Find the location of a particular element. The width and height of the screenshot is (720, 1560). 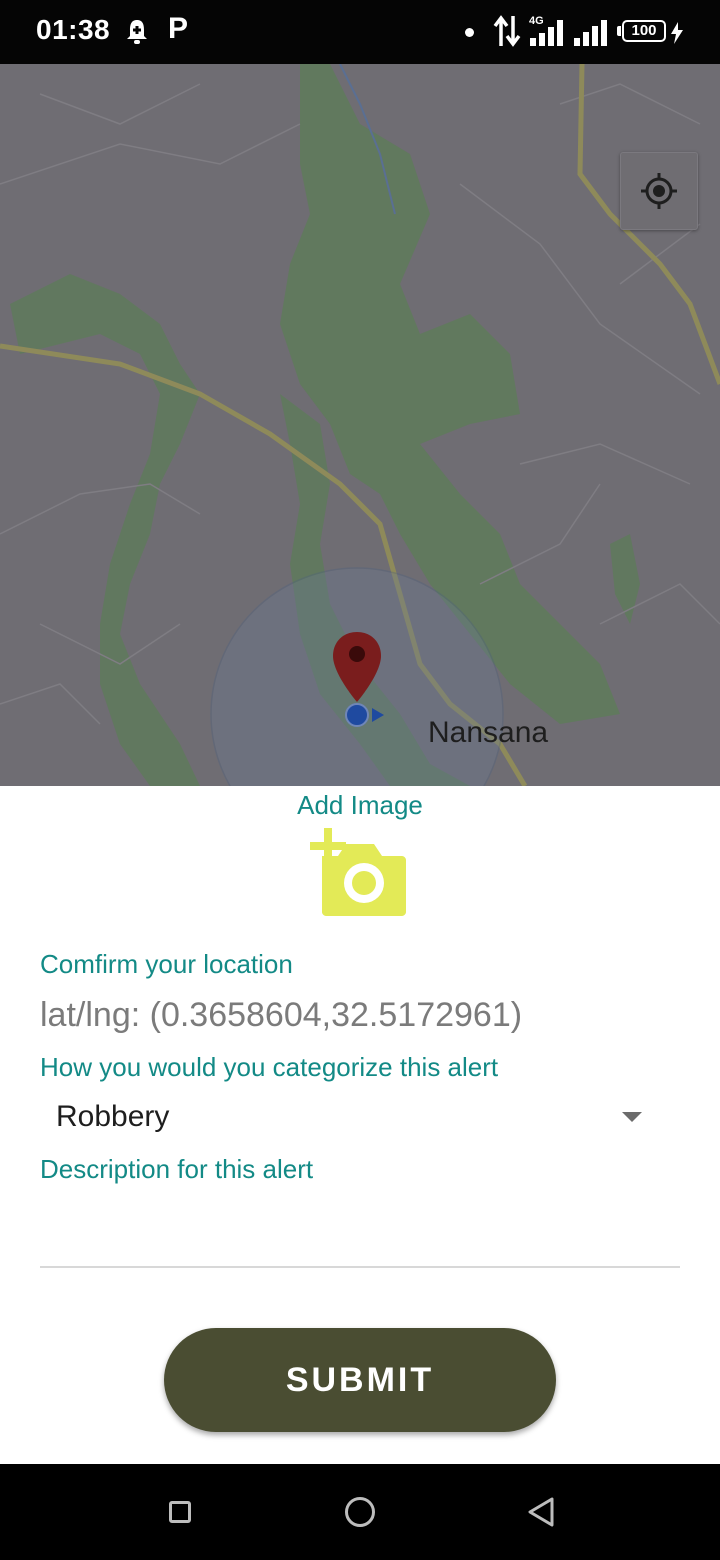

my-location-button is located at coordinates (659, 191).